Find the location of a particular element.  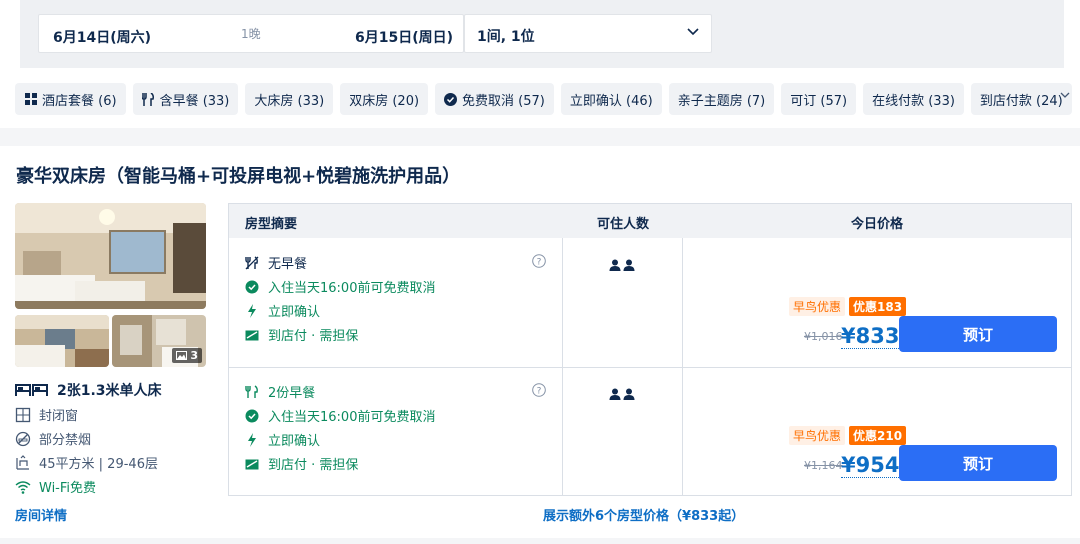

amenity-label: 45平方米 | 29-46层 is located at coordinates (98, 464).